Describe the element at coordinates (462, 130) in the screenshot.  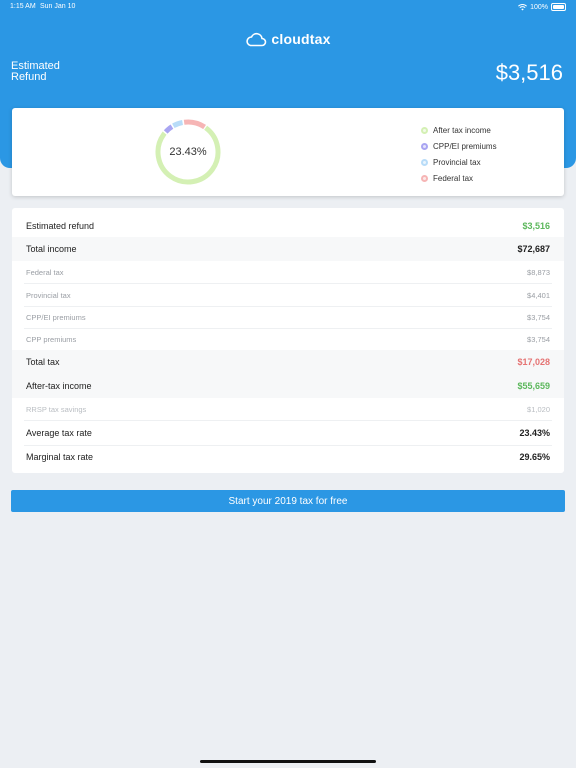
I see `legend-label: After tax income` at that location.